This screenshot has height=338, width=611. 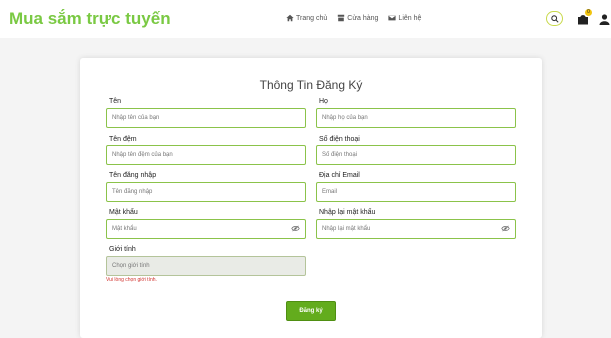 What do you see at coordinates (416, 118) in the screenshot?
I see `last-name-input: Nhập họ của bạn` at bounding box center [416, 118].